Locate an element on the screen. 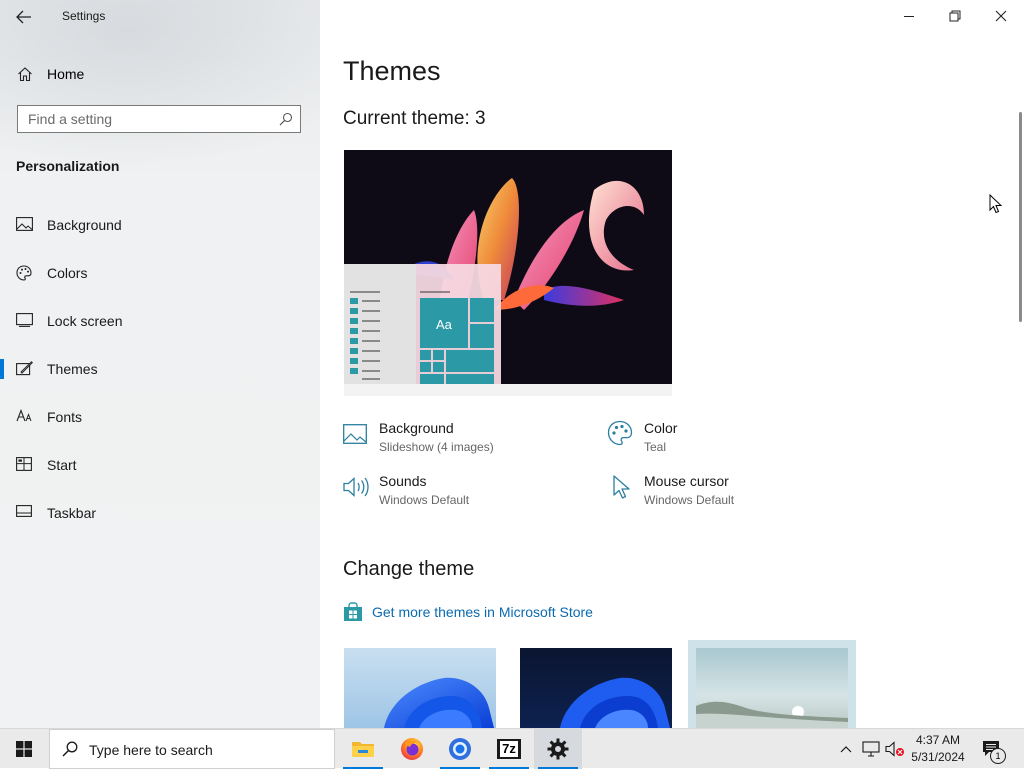 This screenshot has width=1024, height=769. property-title: Mouse cursor is located at coordinates (686, 481).